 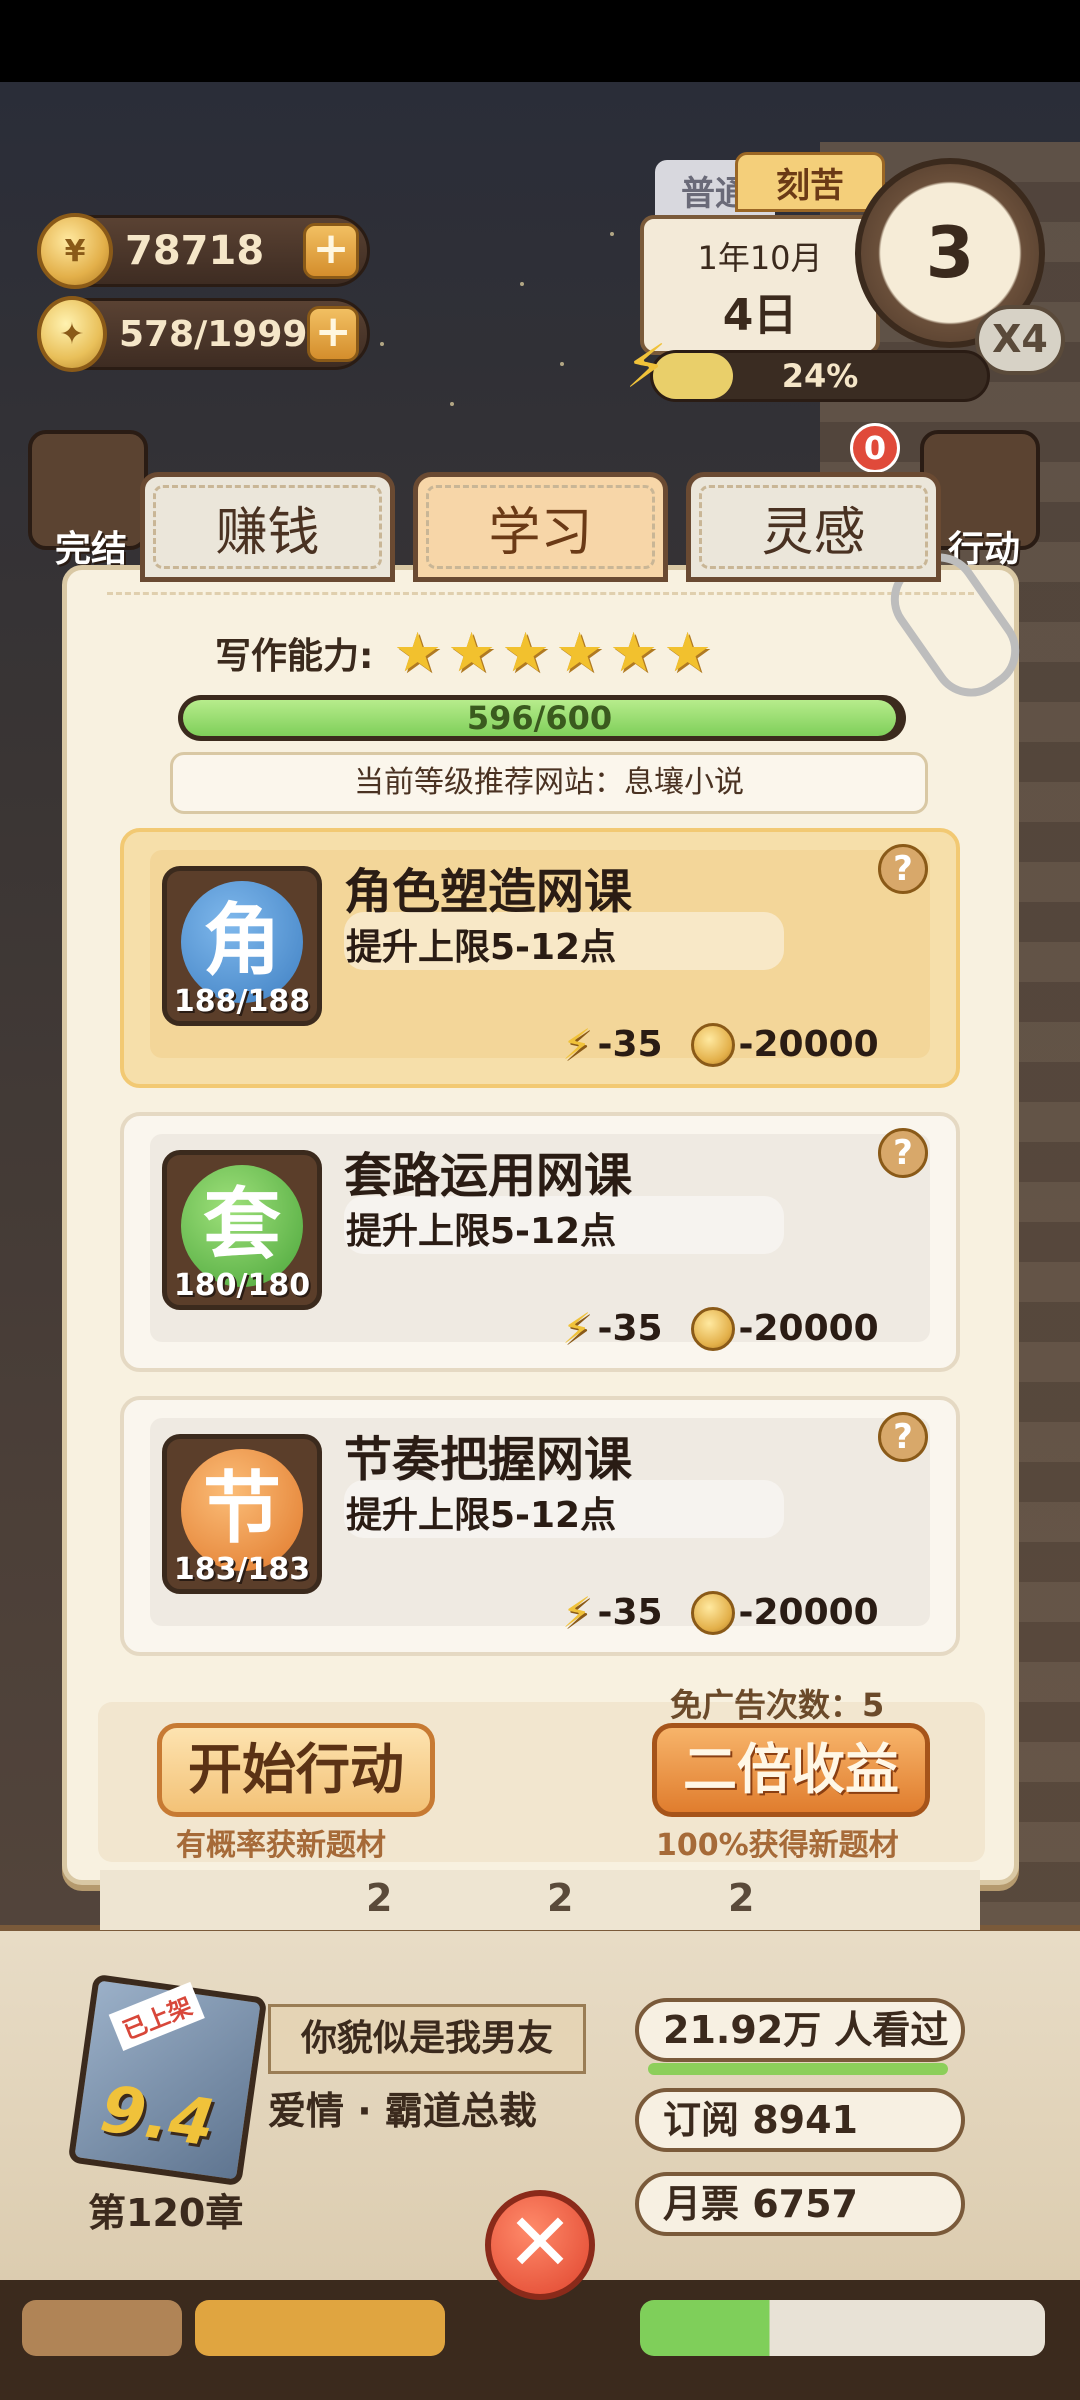 What do you see at coordinates (777, 1845) in the screenshot?
I see `double-reward-subtitle: 100%获得新题材` at bounding box center [777, 1845].